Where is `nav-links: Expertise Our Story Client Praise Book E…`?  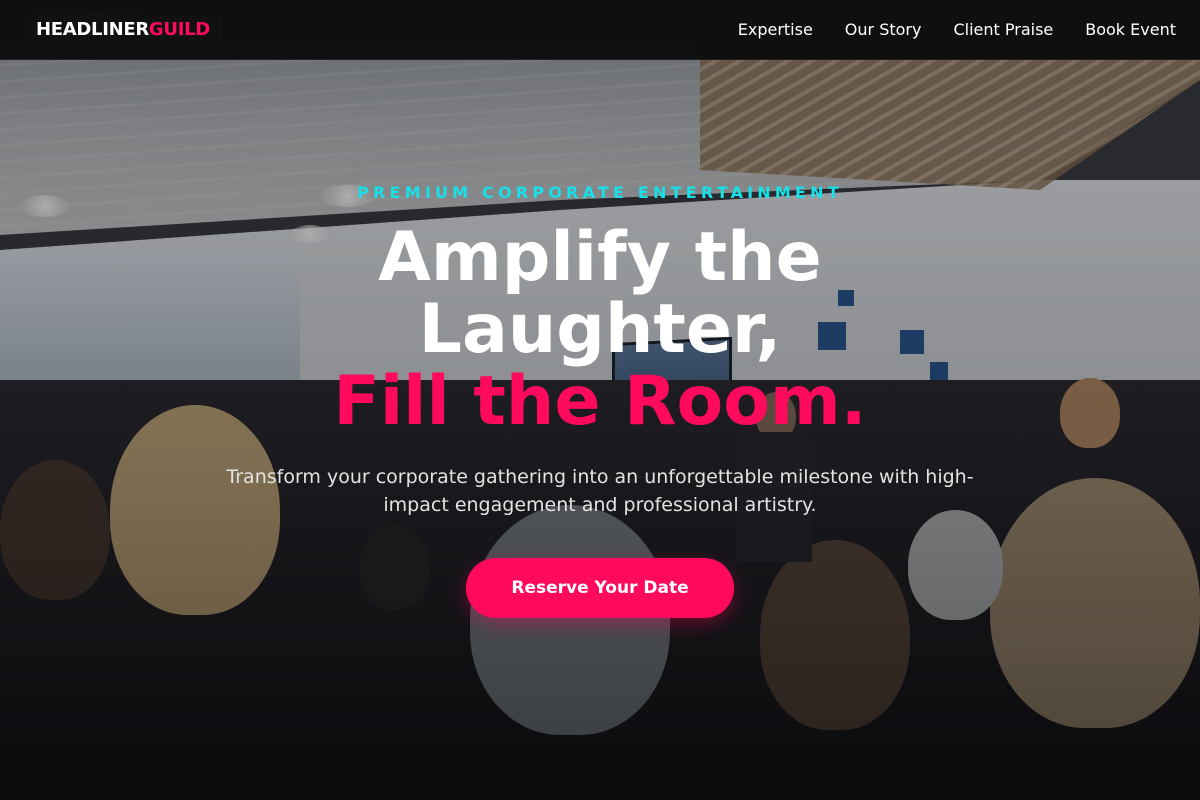
nav-links: Expertise Our Story Client Praise Book E… is located at coordinates (957, 29).